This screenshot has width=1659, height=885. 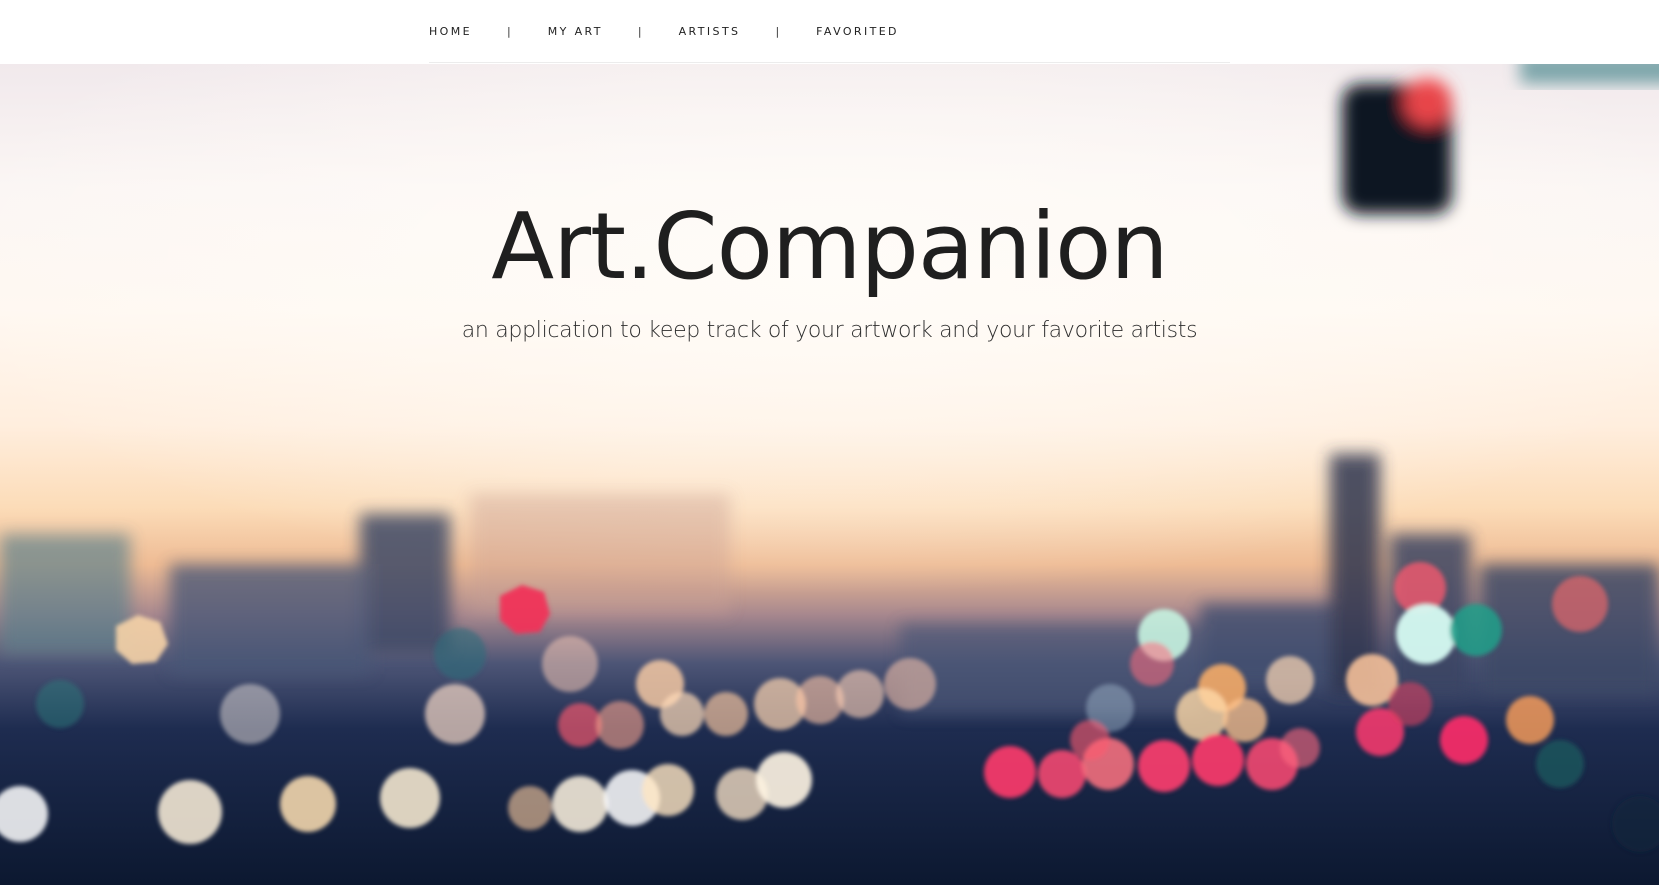 What do you see at coordinates (575, 31) in the screenshot?
I see `nav-item-my-art: MY ART` at bounding box center [575, 31].